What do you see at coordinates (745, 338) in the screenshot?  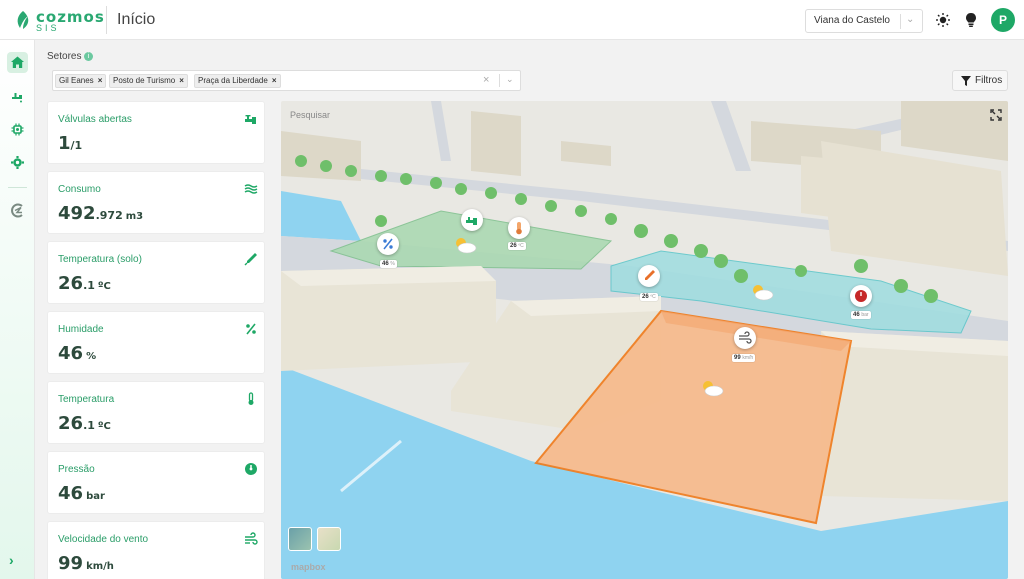 I see `wind-marker` at bounding box center [745, 338].